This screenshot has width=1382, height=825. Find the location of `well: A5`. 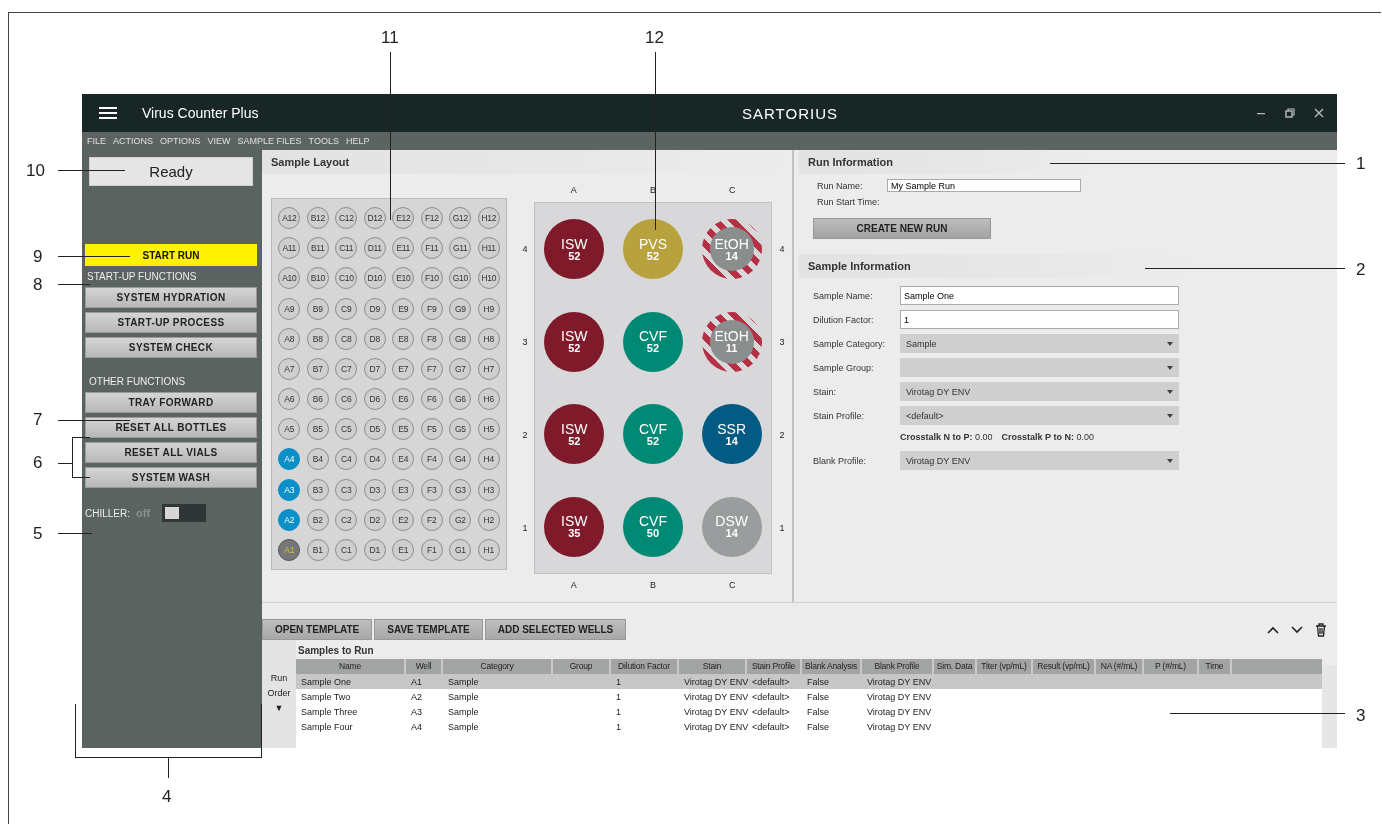

well: A5 is located at coordinates (289, 429).